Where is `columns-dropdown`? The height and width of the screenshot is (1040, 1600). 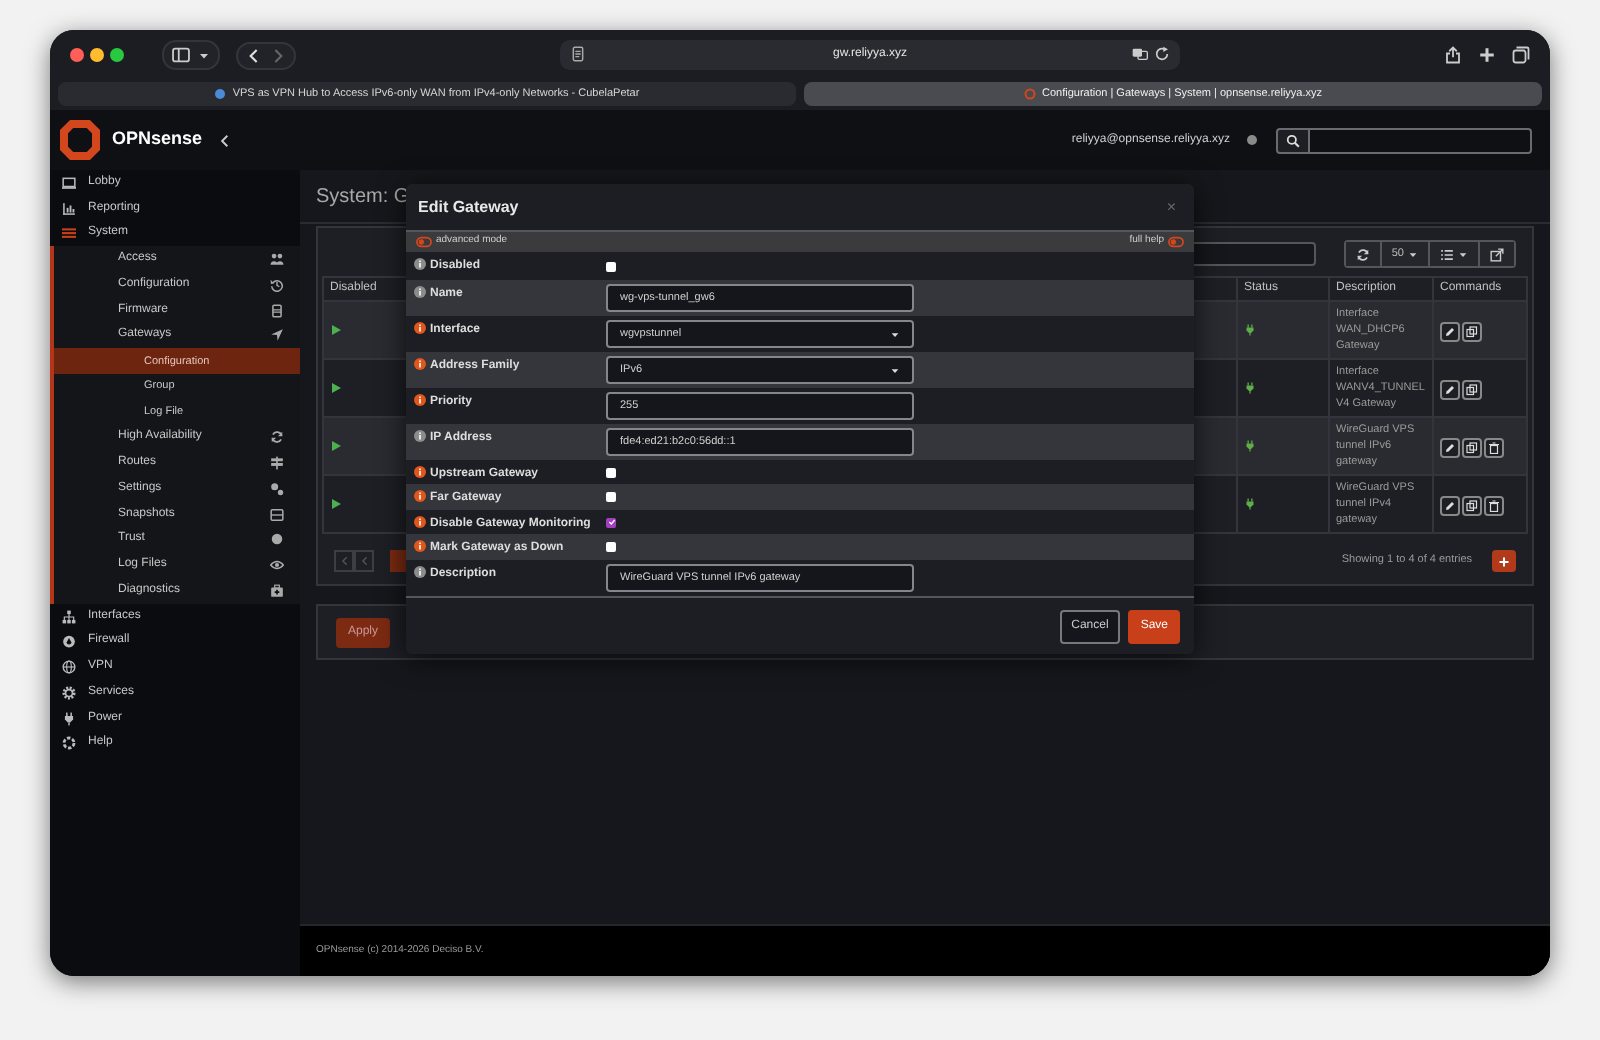
columns-dropdown is located at coordinates (1455, 254).